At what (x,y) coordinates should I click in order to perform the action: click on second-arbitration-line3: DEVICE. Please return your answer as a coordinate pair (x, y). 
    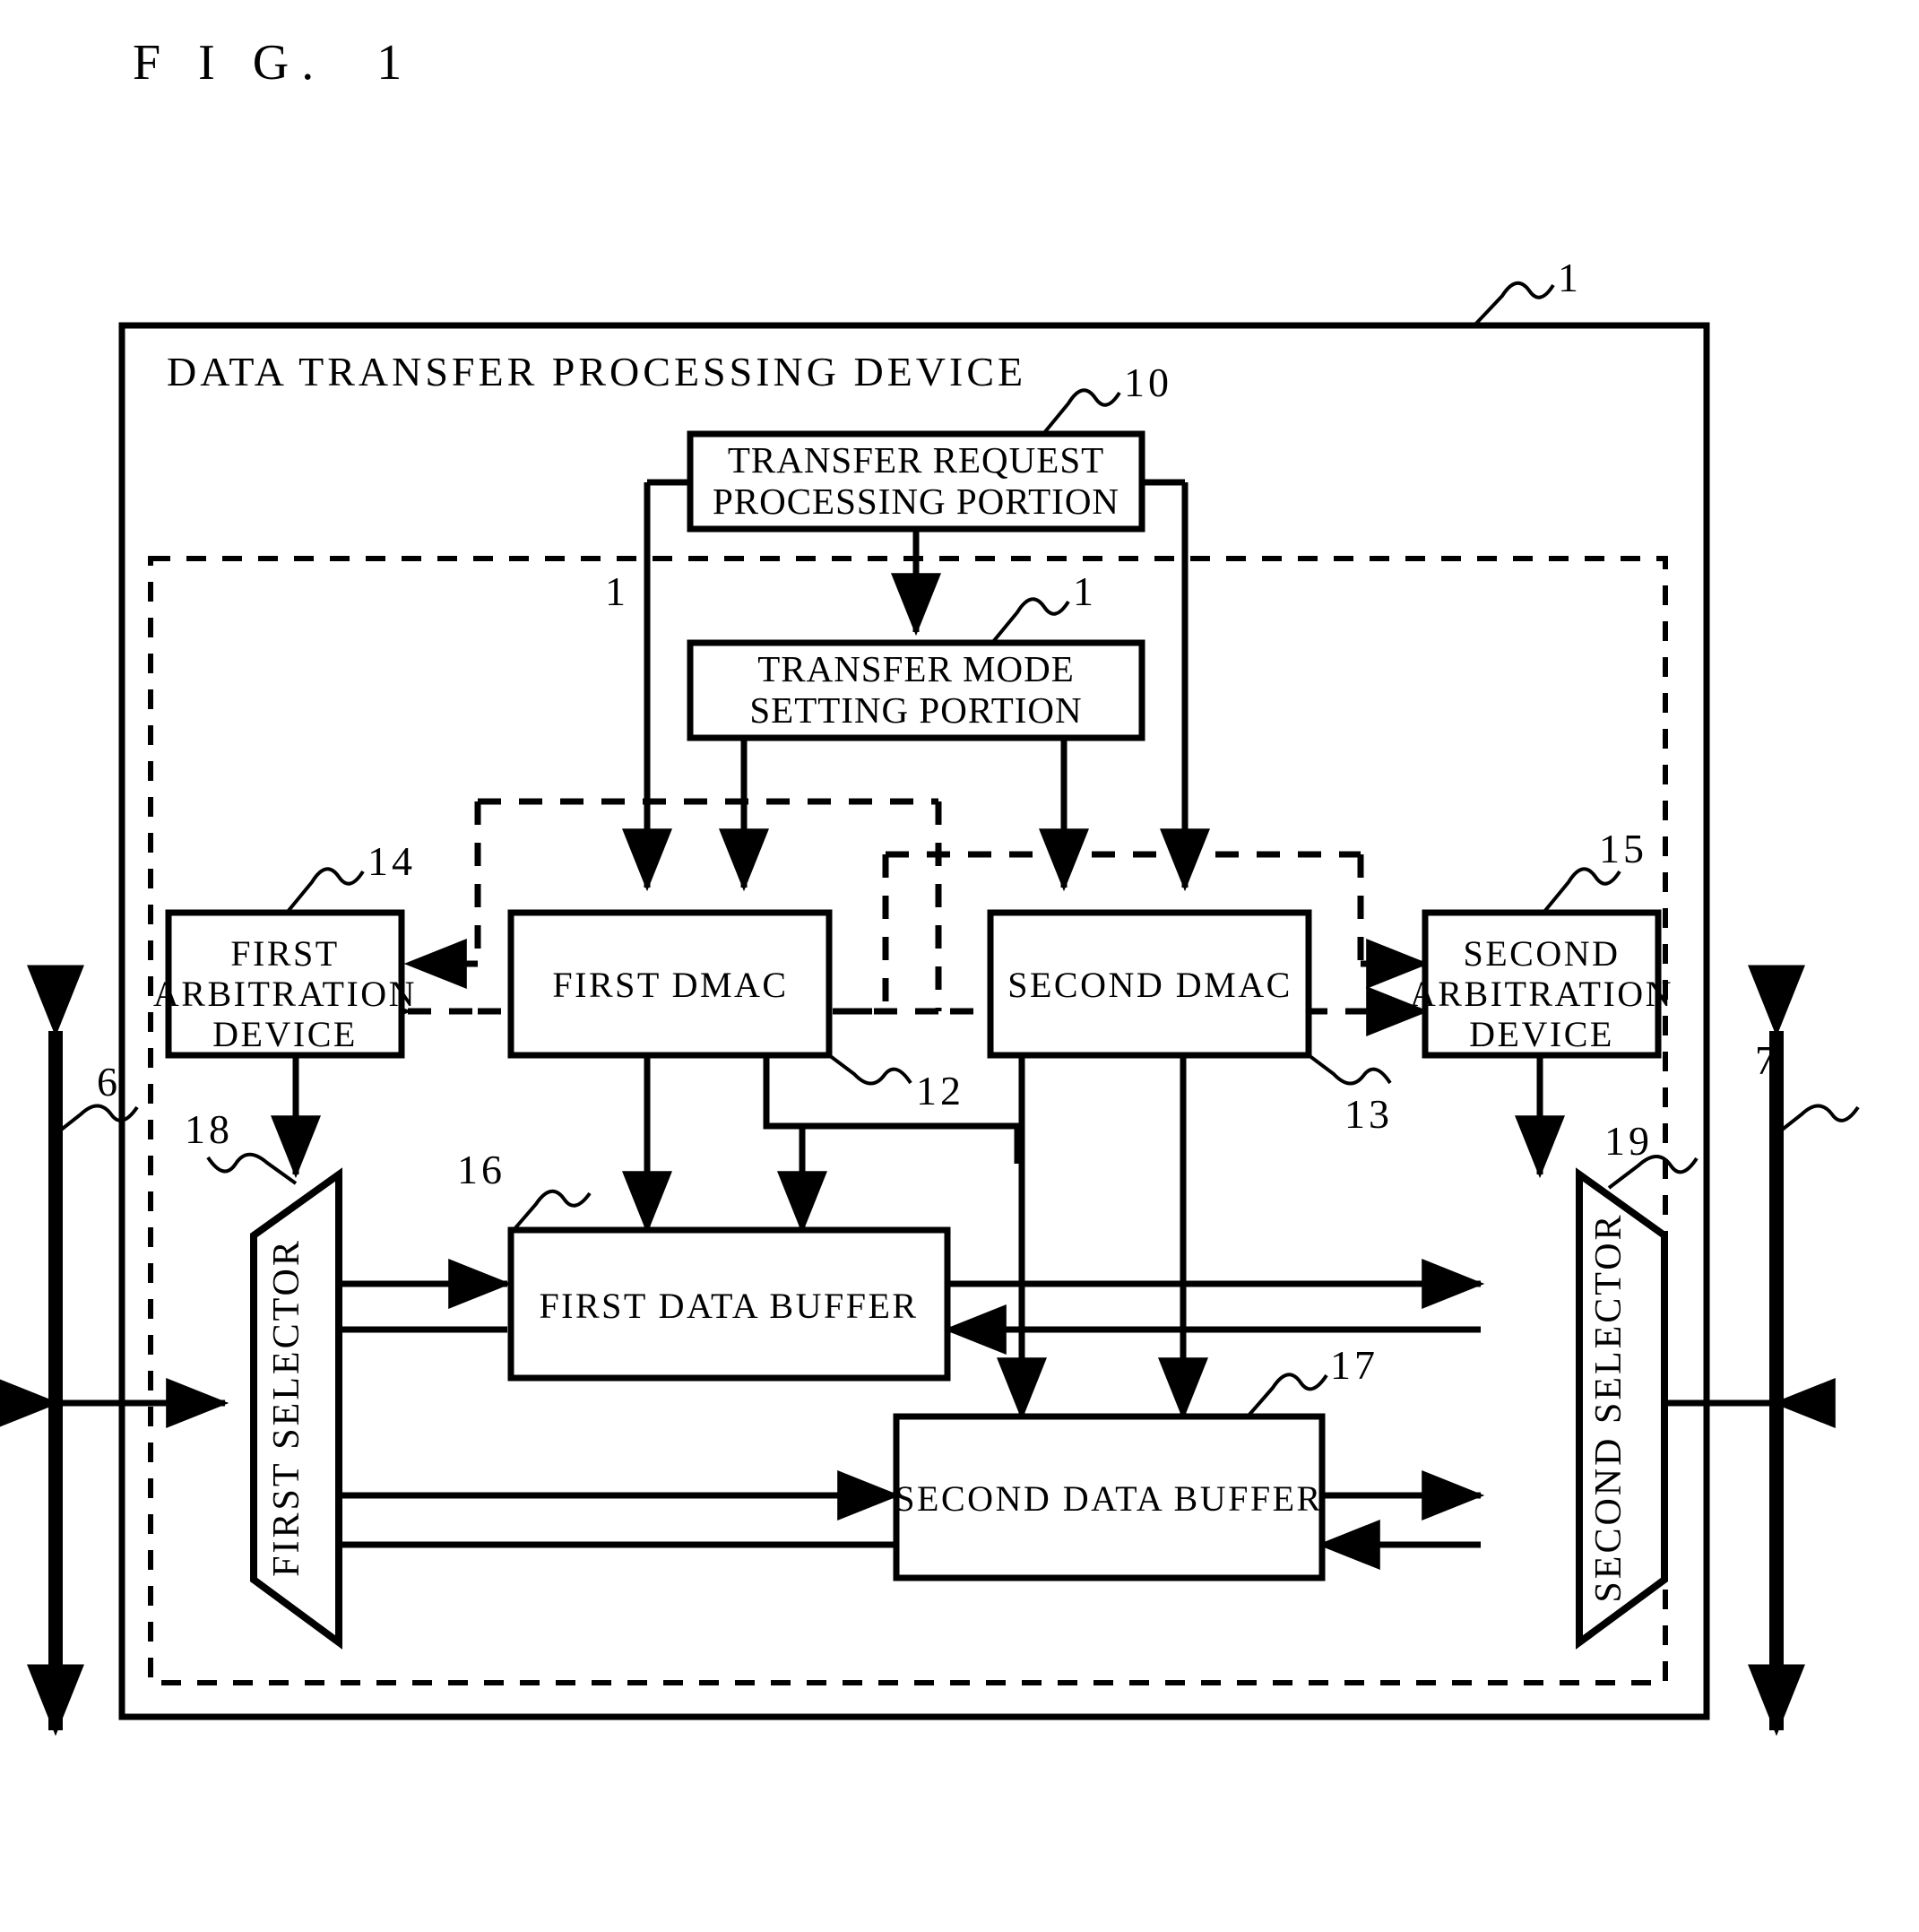
    Looking at the image, I should click on (1541, 1034).